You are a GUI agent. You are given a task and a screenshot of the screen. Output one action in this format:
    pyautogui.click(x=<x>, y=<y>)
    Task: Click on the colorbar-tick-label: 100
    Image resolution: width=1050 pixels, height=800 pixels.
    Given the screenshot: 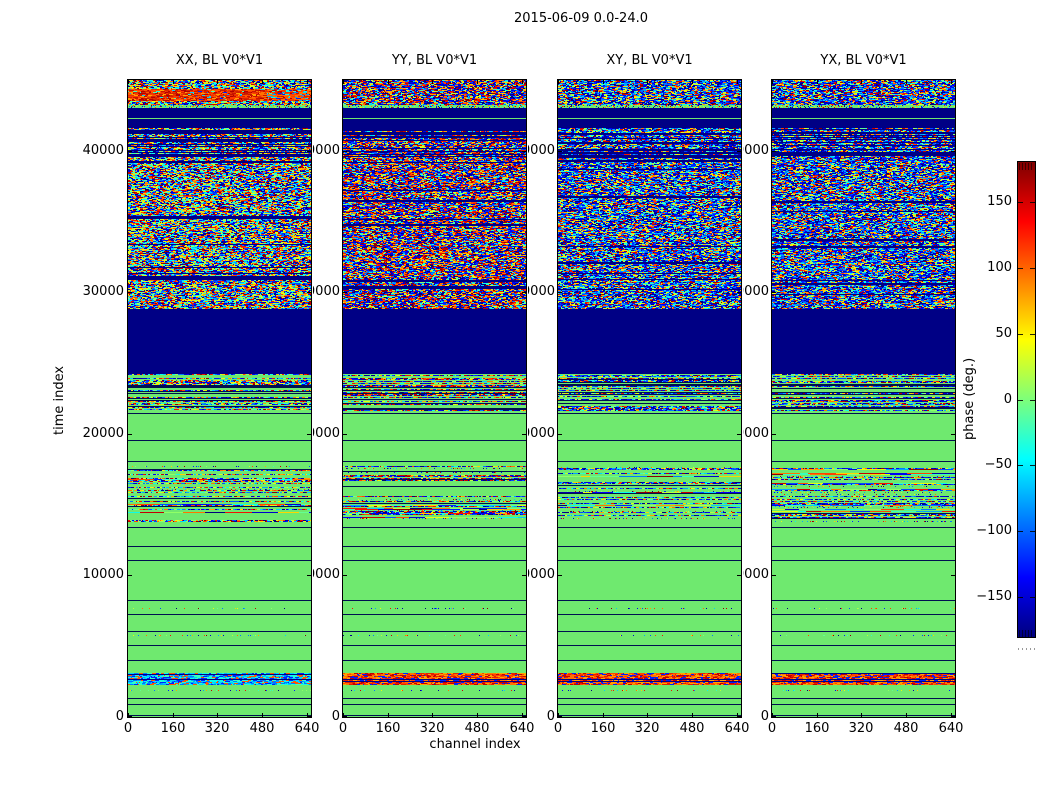 What is the action you would take?
    pyautogui.click(x=999, y=267)
    